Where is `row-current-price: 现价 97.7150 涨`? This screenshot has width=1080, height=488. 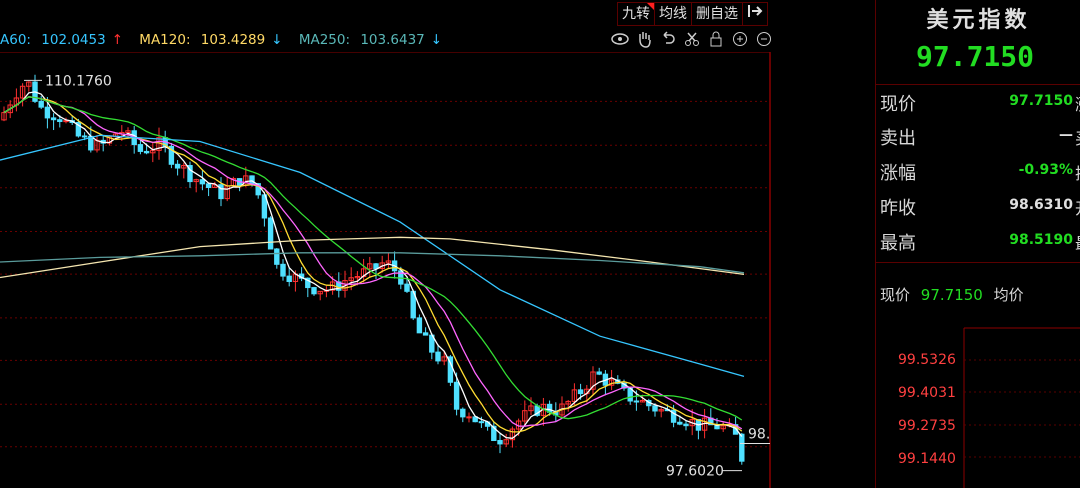 row-current-price: 现价 97.7150 涨 is located at coordinates (980, 104).